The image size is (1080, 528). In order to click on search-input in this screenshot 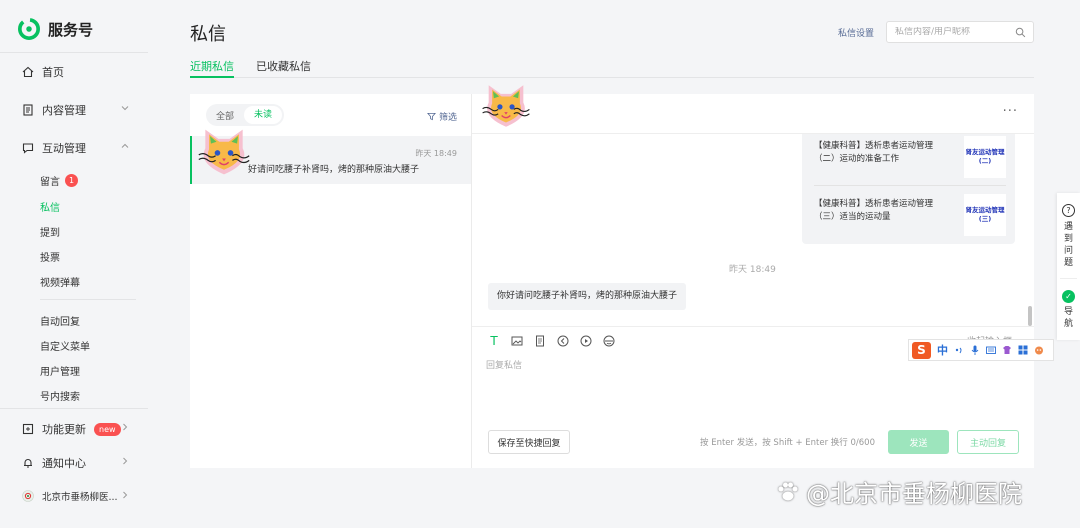, I will do `click(954, 32)`.